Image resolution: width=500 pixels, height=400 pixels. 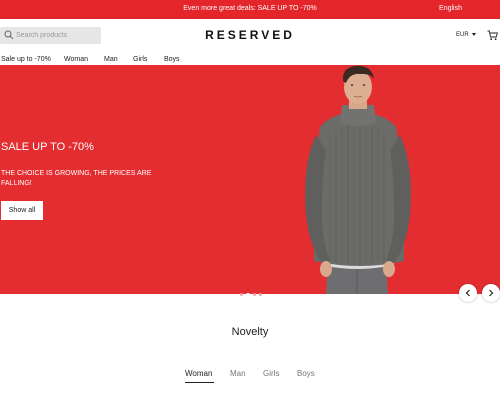 I want to click on nav-item-man: Man, so click(x=111, y=59).